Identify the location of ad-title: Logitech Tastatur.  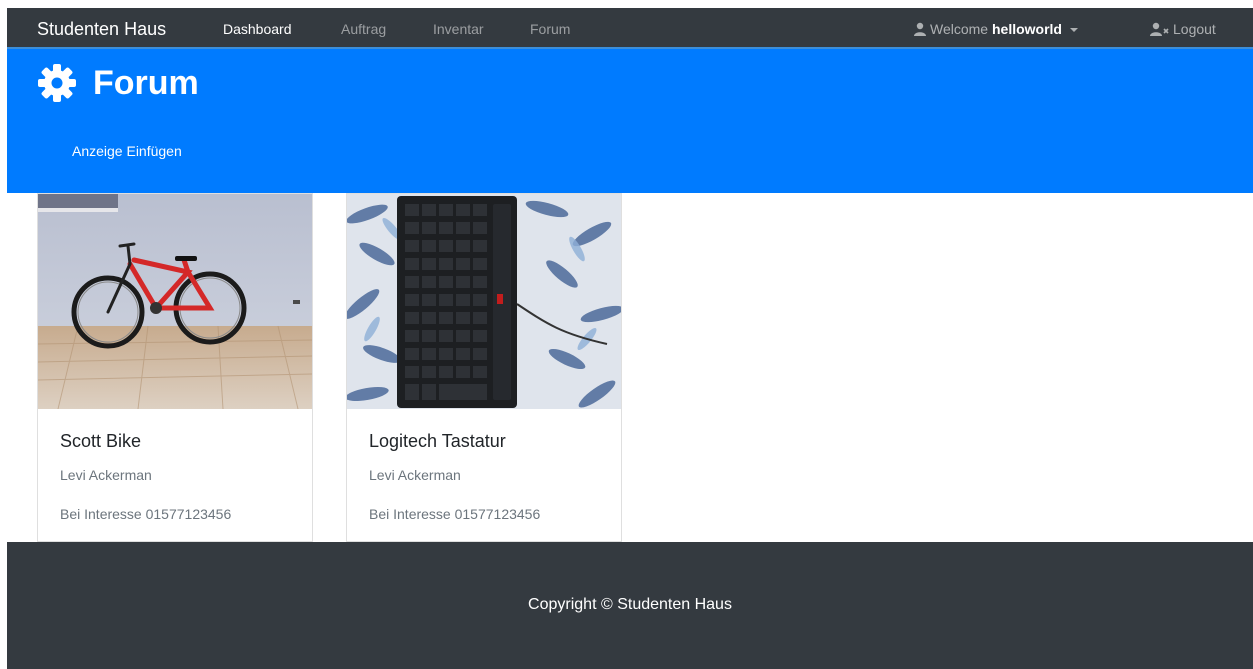
(437, 441).